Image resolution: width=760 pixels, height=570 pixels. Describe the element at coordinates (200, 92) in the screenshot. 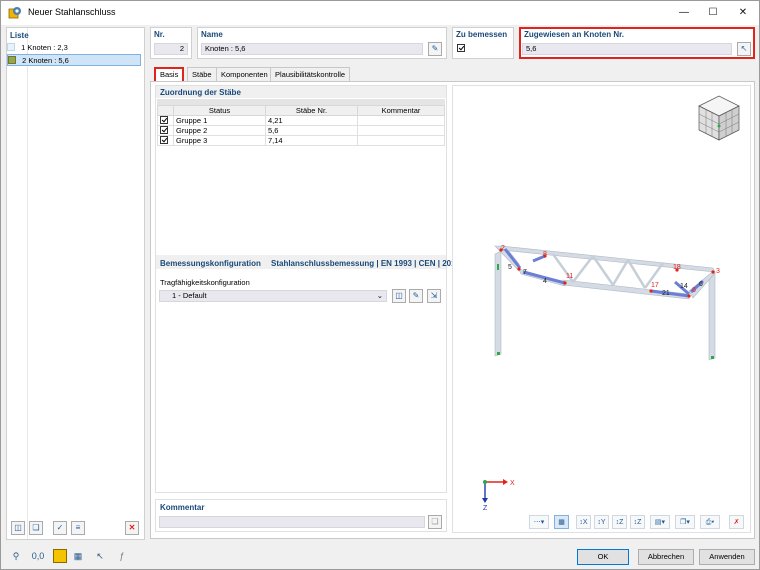

I see `zuordnung-title: Zuordnung der Stäbe` at that location.